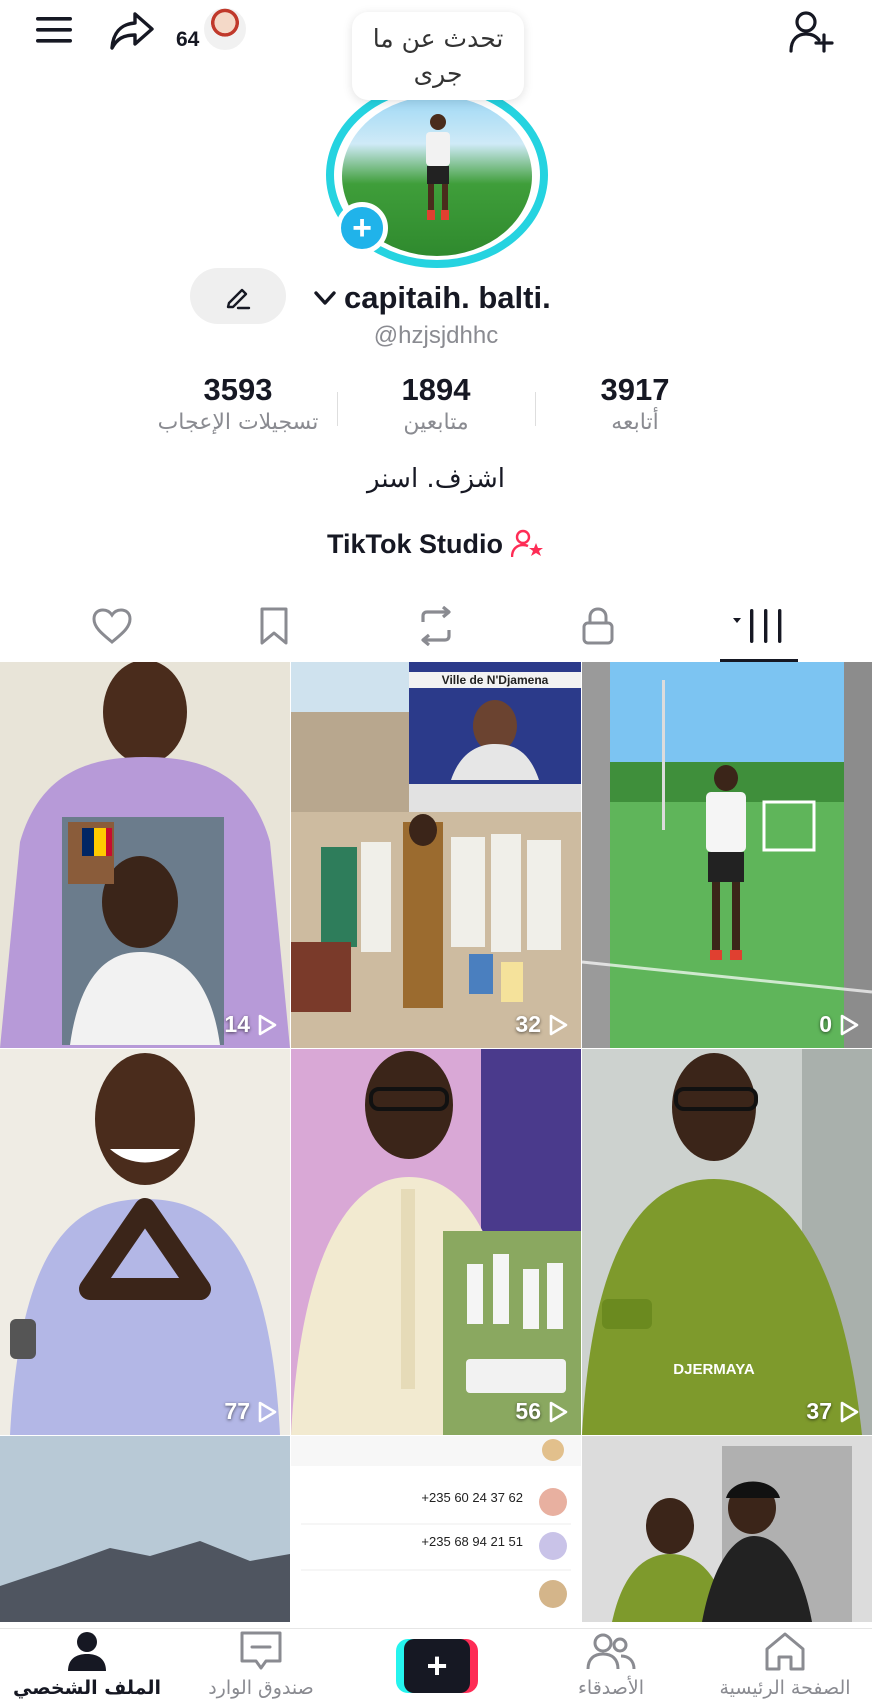  I want to click on add-story-button: +, so click(362, 228).